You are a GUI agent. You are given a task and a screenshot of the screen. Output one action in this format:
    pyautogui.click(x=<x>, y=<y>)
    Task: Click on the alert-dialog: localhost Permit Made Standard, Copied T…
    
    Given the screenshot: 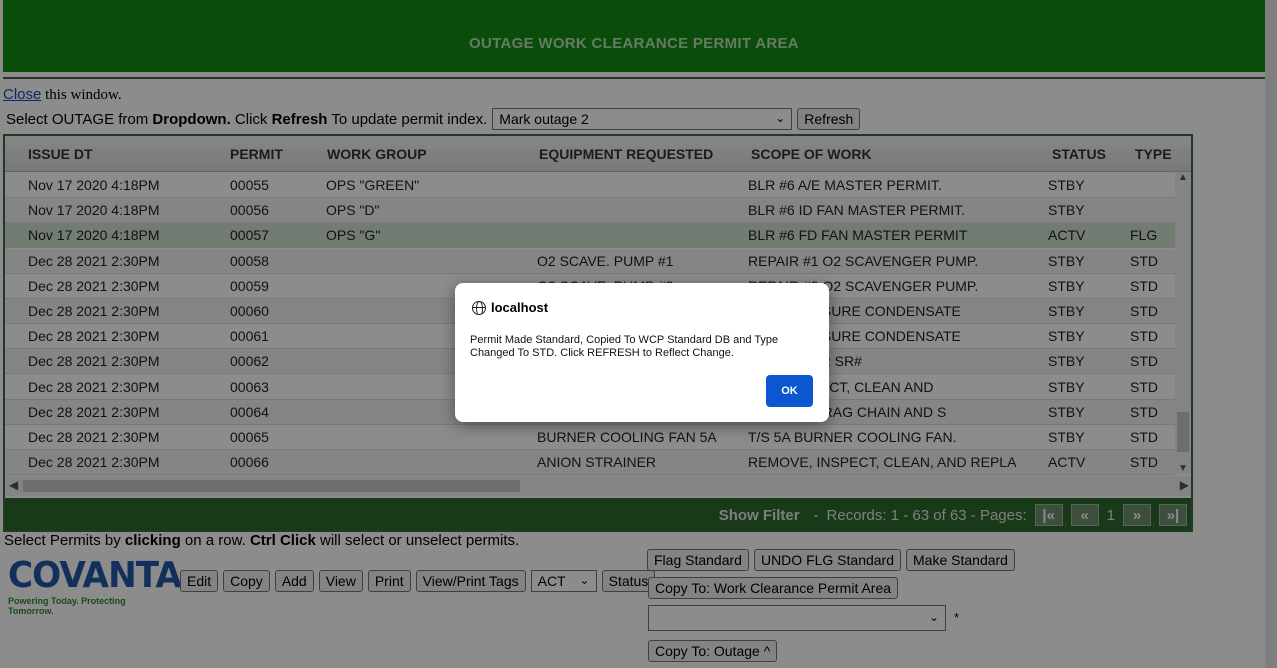 What is the action you would take?
    pyautogui.click(x=642, y=352)
    